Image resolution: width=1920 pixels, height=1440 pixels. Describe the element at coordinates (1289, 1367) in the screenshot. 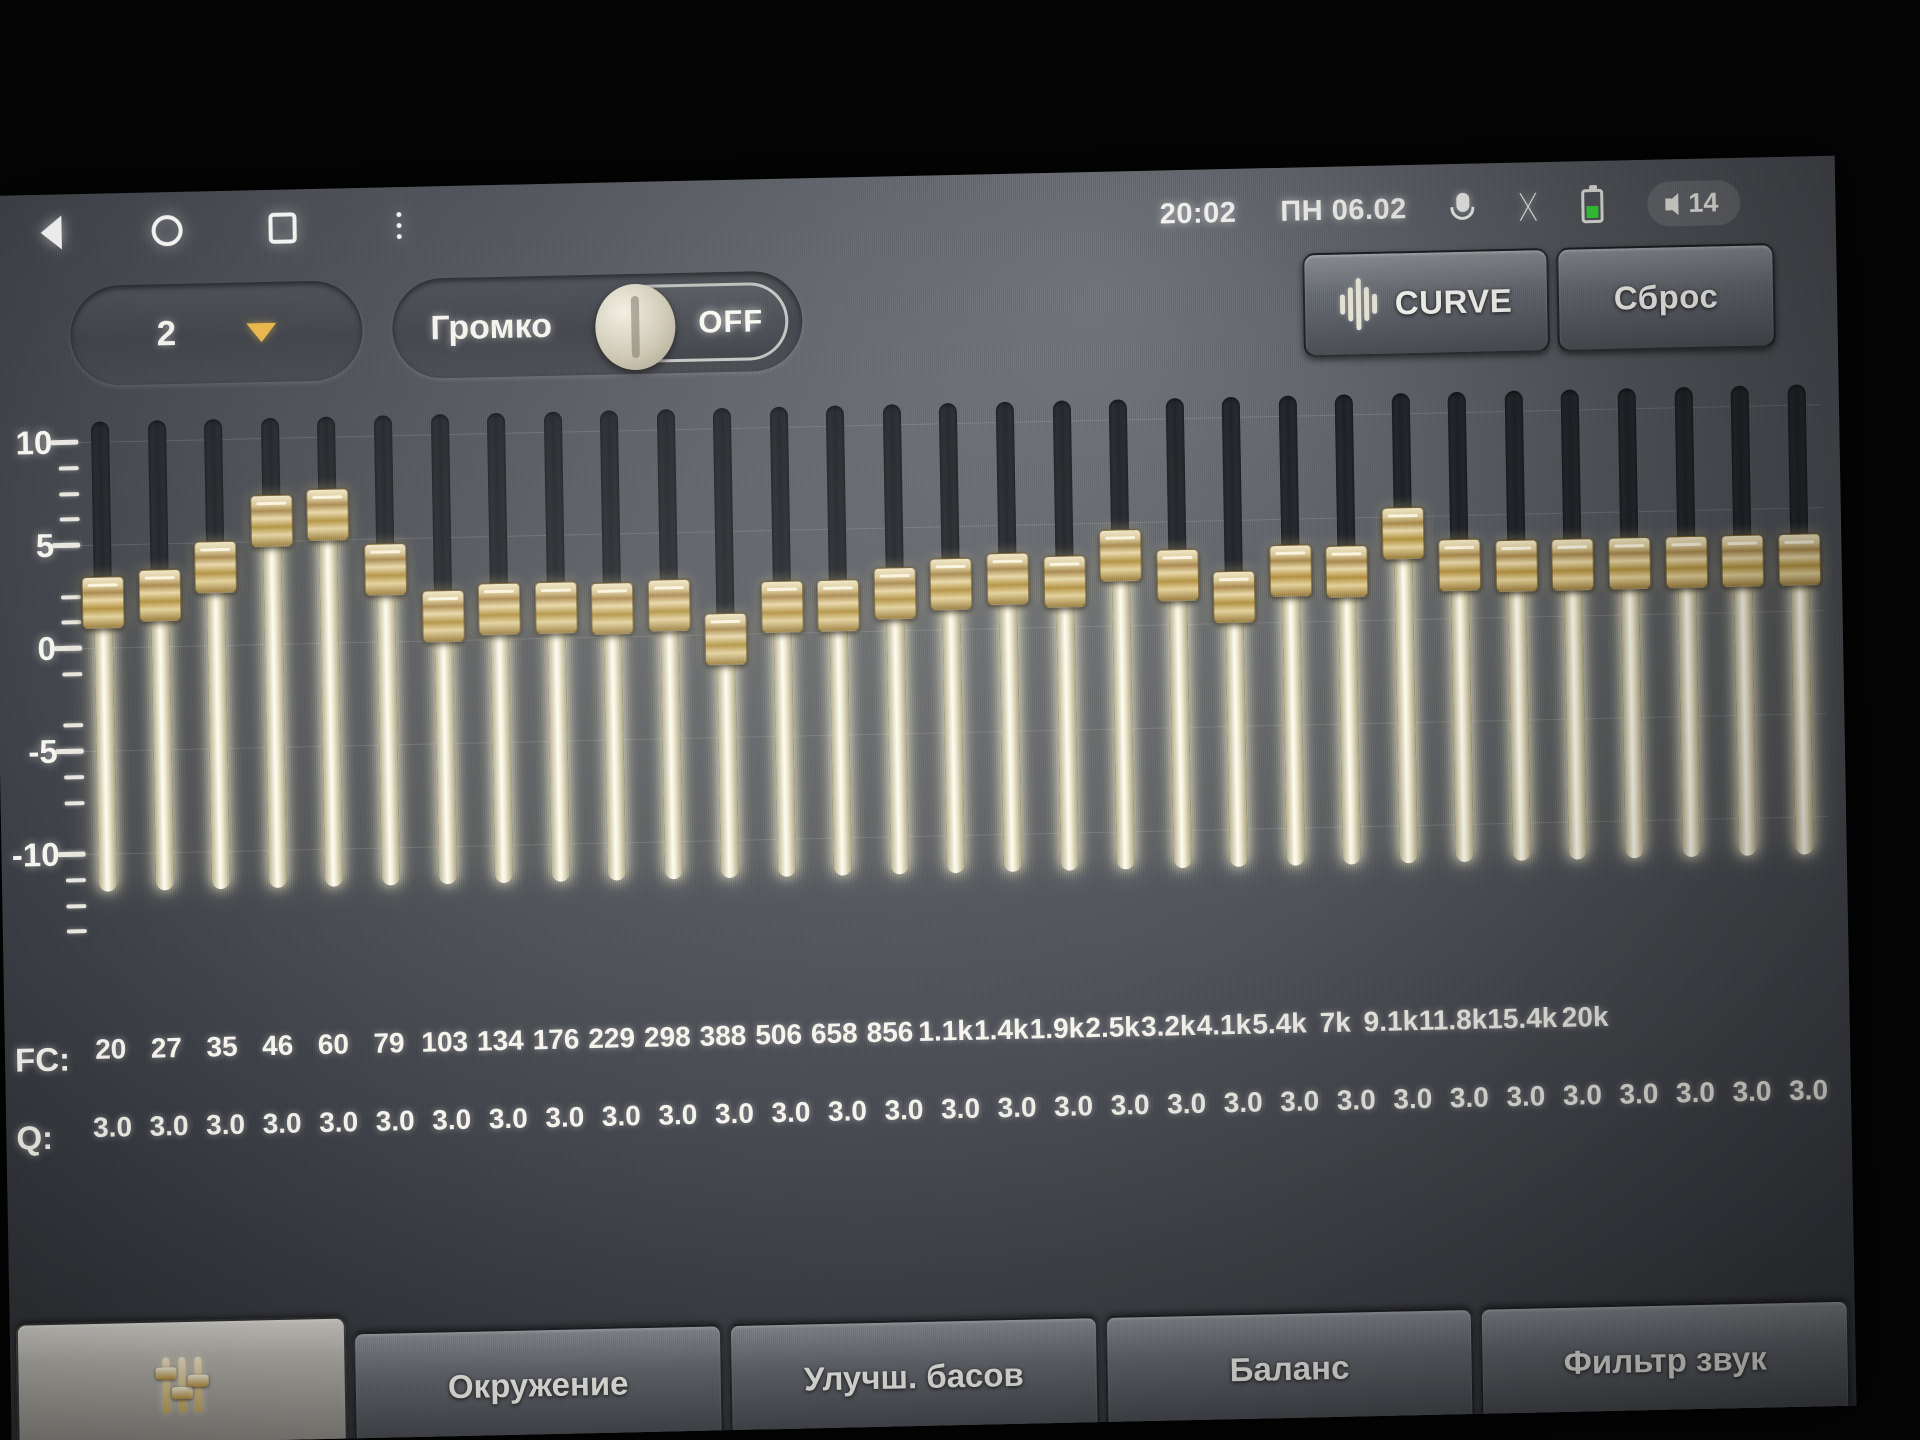

I see `tab-balance: Баланс` at that location.